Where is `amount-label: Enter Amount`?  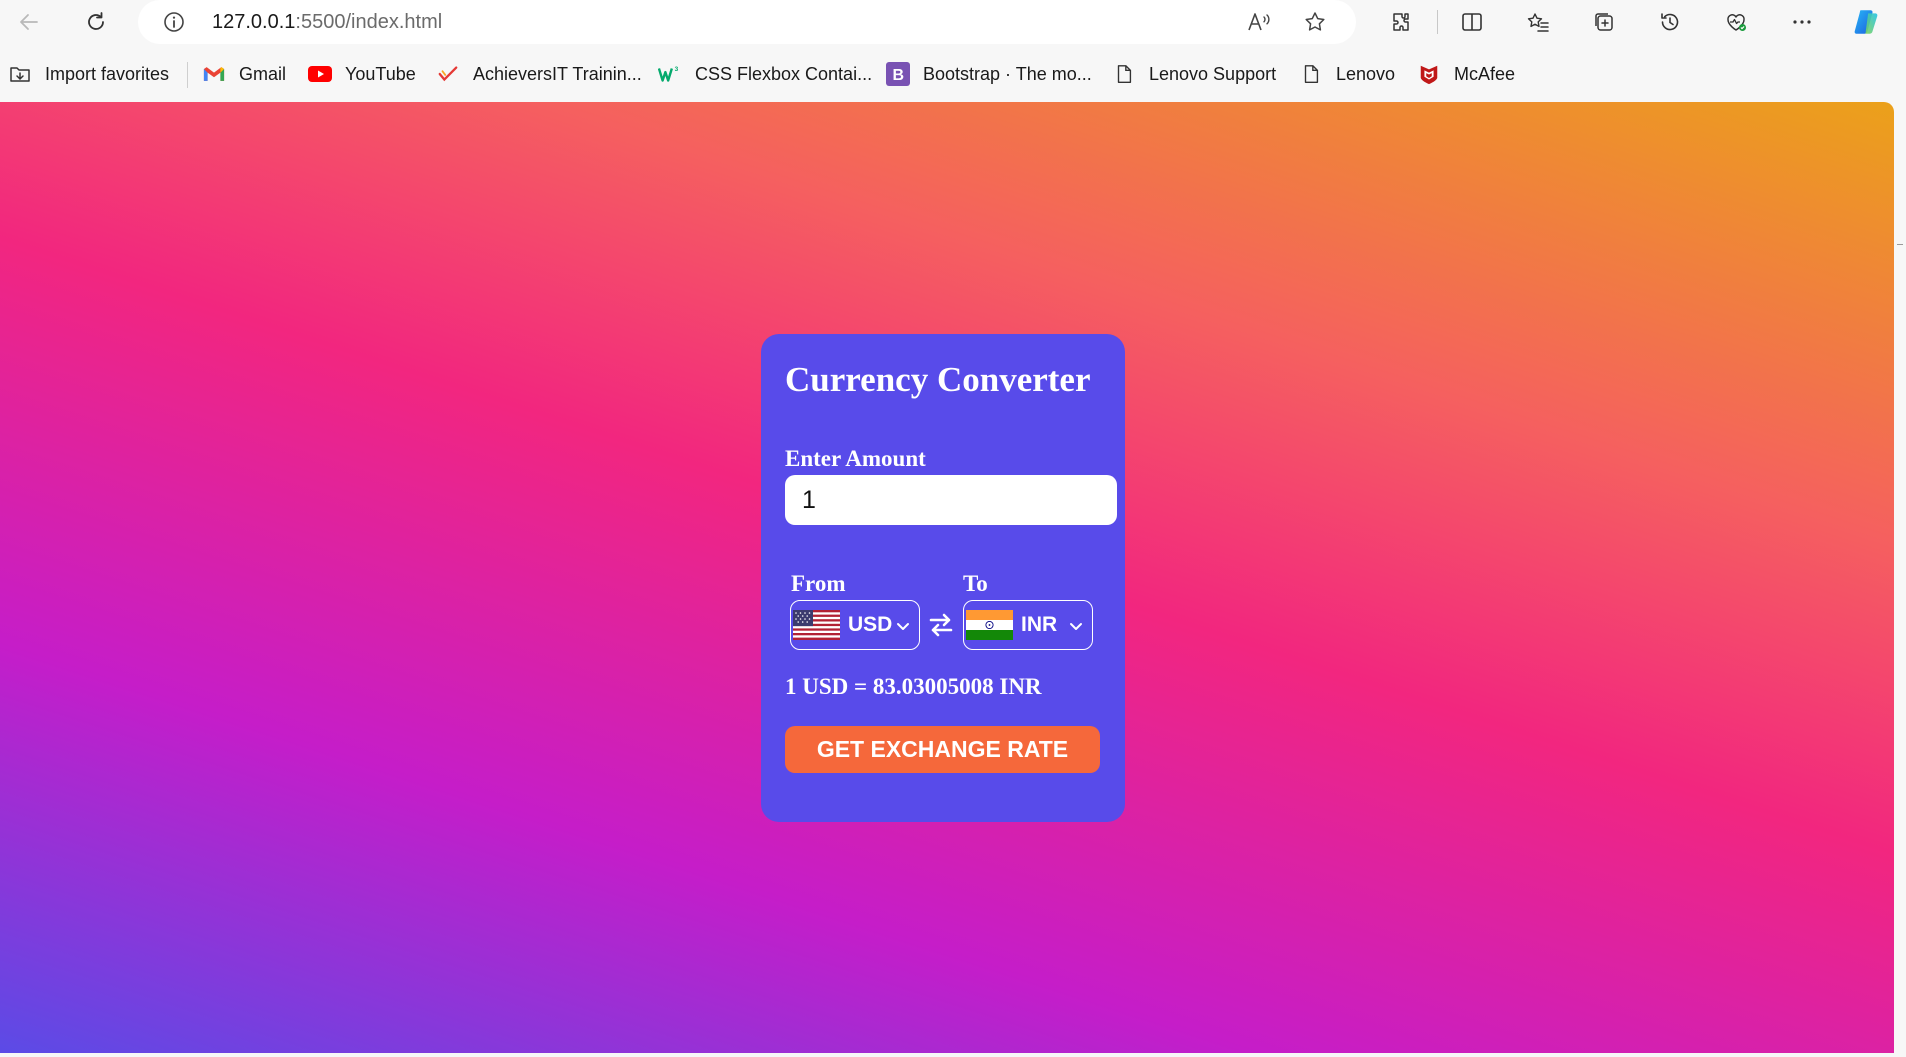 amount-label: Enter Amount is located at coordinates (855, 458).